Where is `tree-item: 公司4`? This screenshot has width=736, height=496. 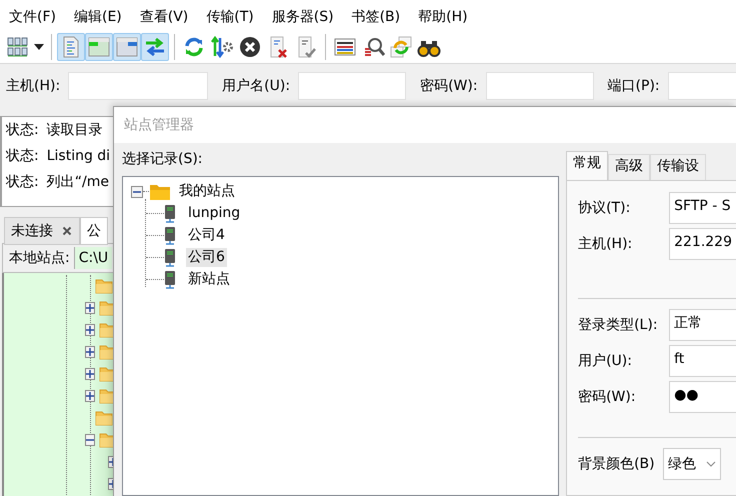 tree-item: 公司4 is located at coordinates (206, 236).